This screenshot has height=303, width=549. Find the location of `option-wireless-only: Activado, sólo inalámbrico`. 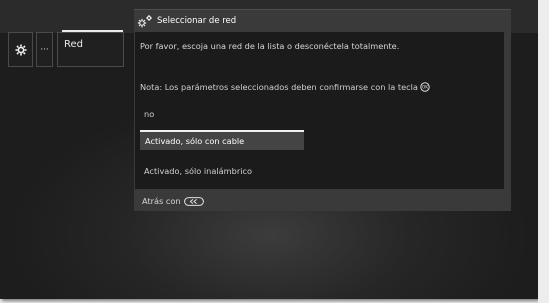

option-wireless-only: Activado, sólo inalámbrico is located at coordinates (198, 171).